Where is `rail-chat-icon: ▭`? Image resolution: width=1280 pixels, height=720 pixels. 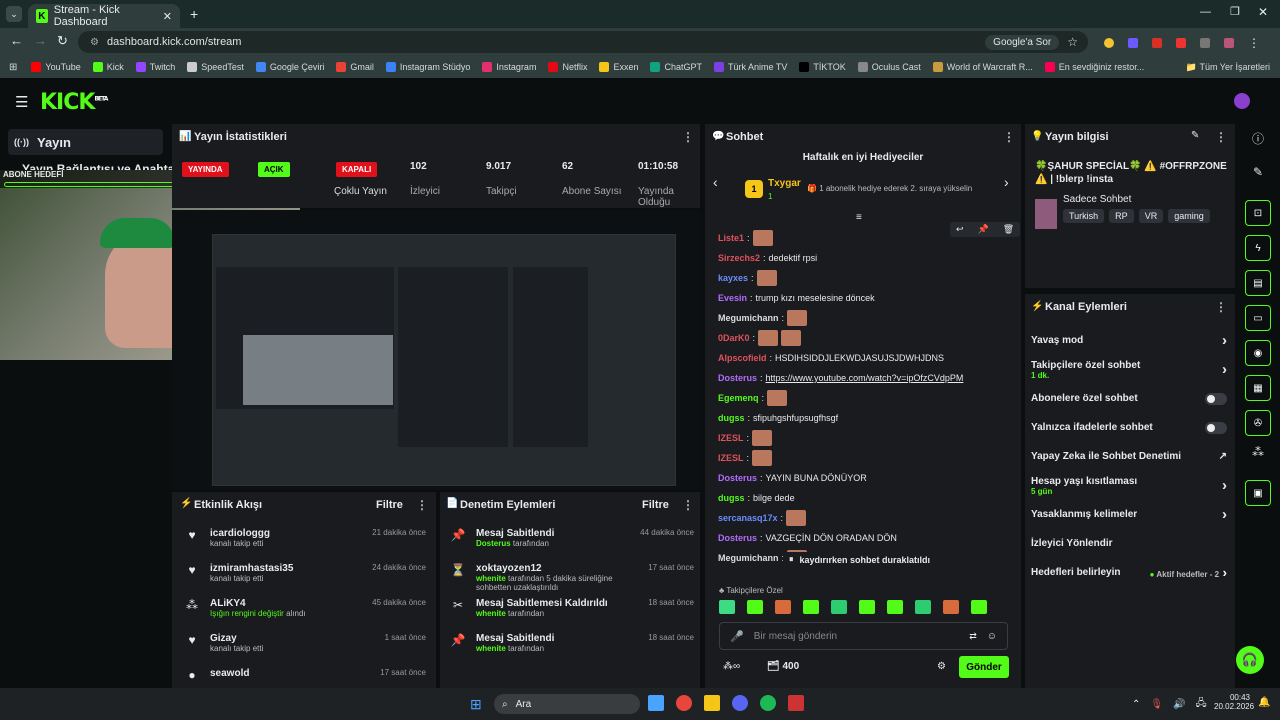
rail-chat-icon: ▭ is located at coordinates (1258, 318).